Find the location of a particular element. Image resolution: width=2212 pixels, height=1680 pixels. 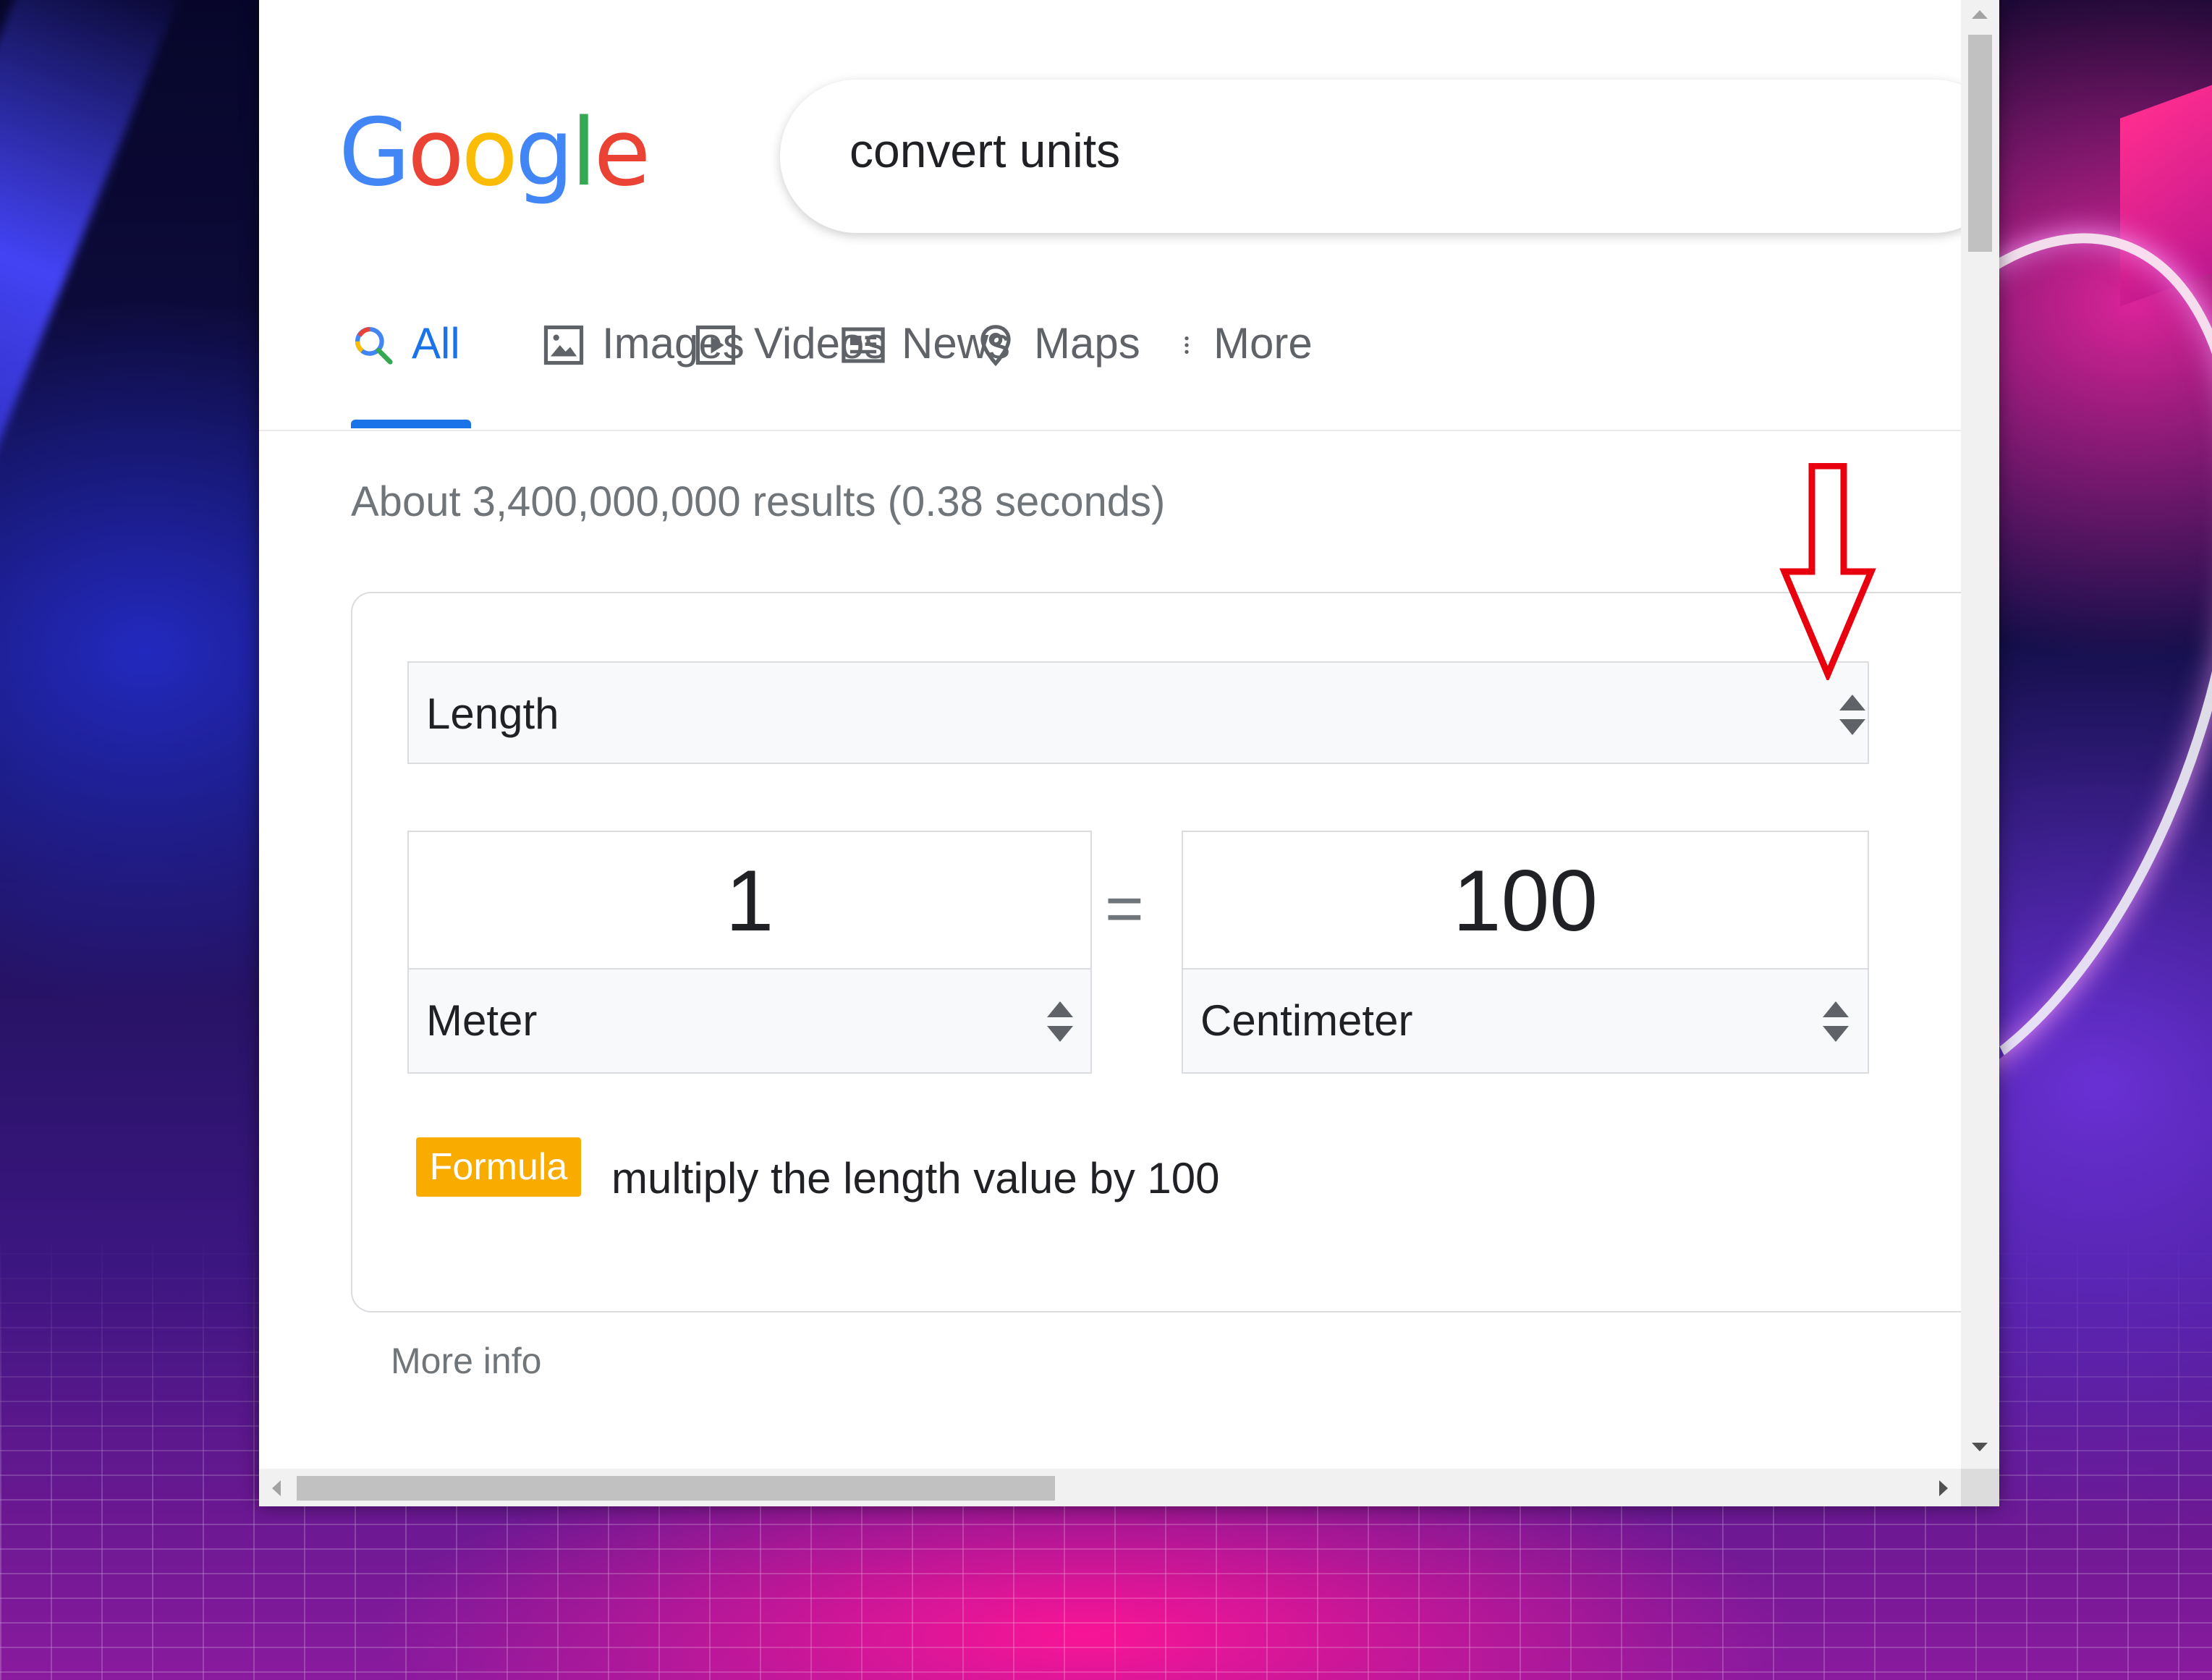

scroll-up-arrow-icon is located at coordinates (1980, 14).